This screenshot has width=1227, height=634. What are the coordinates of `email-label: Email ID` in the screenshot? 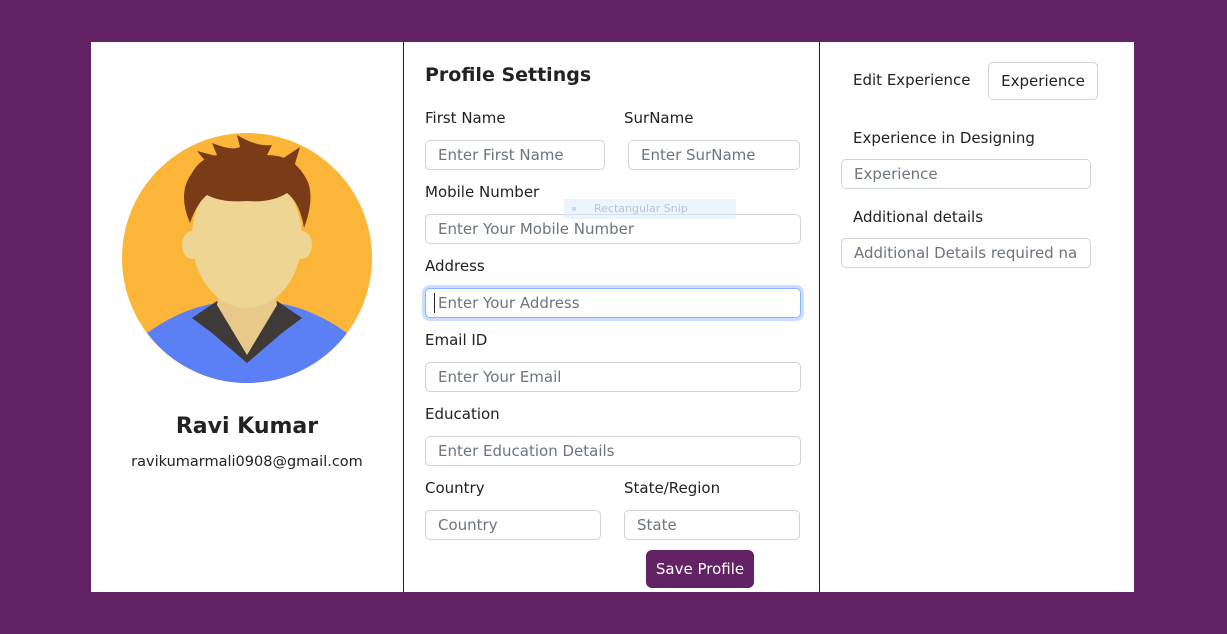 It's located at (456, 340).